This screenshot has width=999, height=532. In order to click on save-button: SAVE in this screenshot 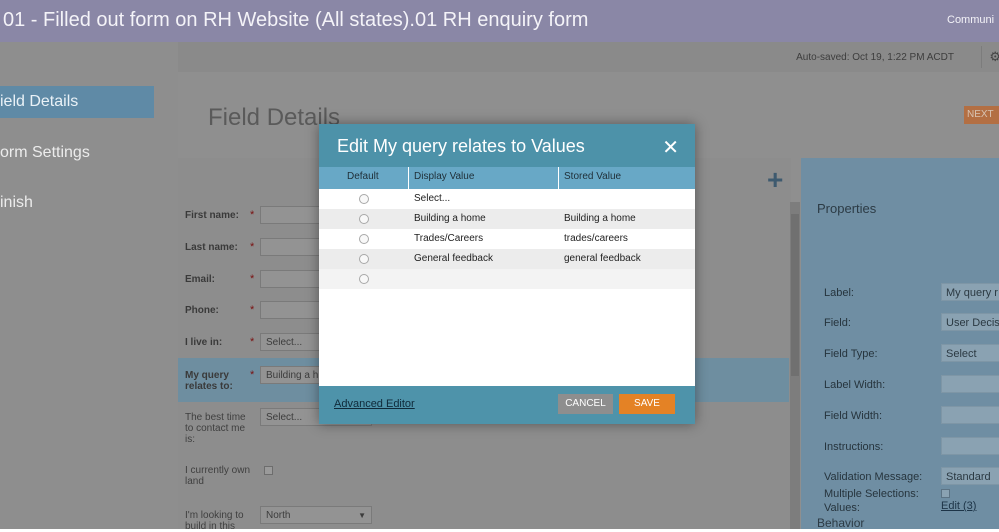, I will do `click(647, 404)`.